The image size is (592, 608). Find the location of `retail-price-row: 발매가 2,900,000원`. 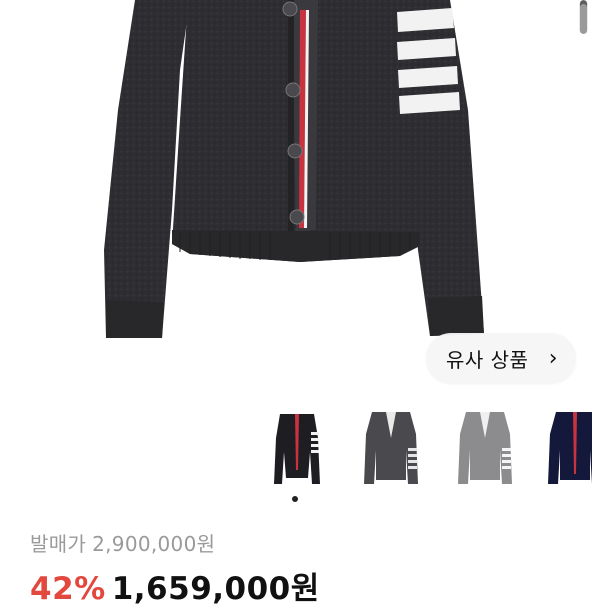

retail-price-row: 발매가 2,900,000원 is located at coordinates (122, 544).